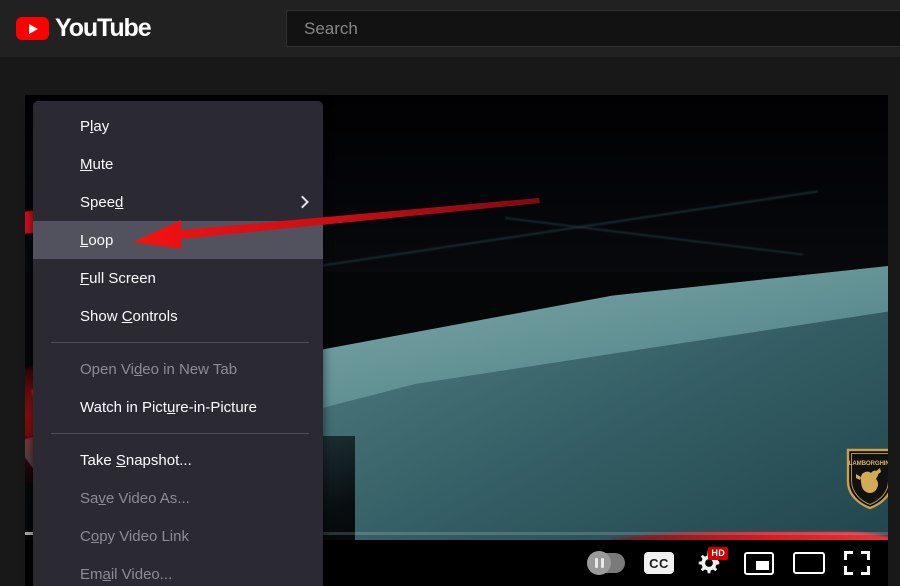 The height and width of the screenshot is (586, 900). I want to click on theater-button, so click(809, 563).